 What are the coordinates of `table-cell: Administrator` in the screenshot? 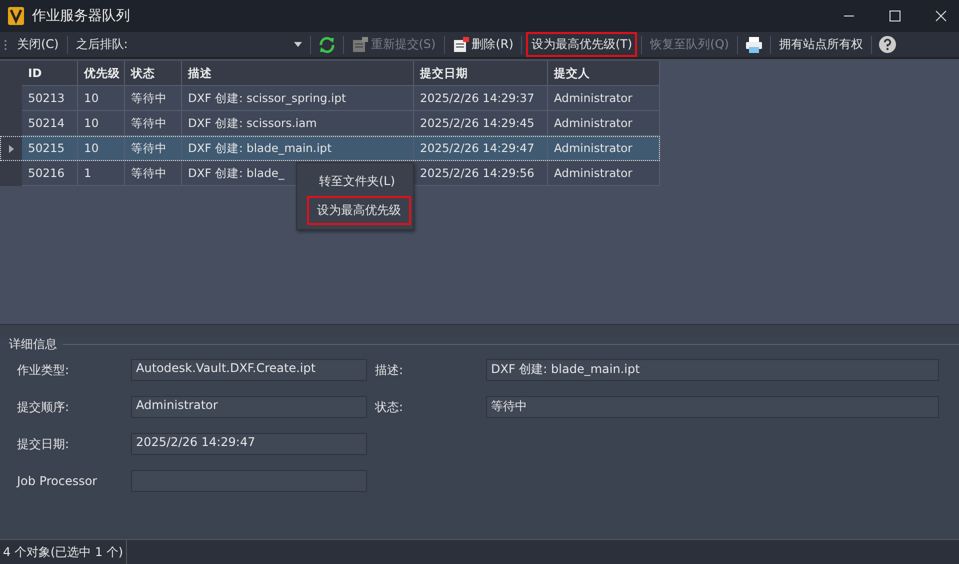 It's located at (604, 173).